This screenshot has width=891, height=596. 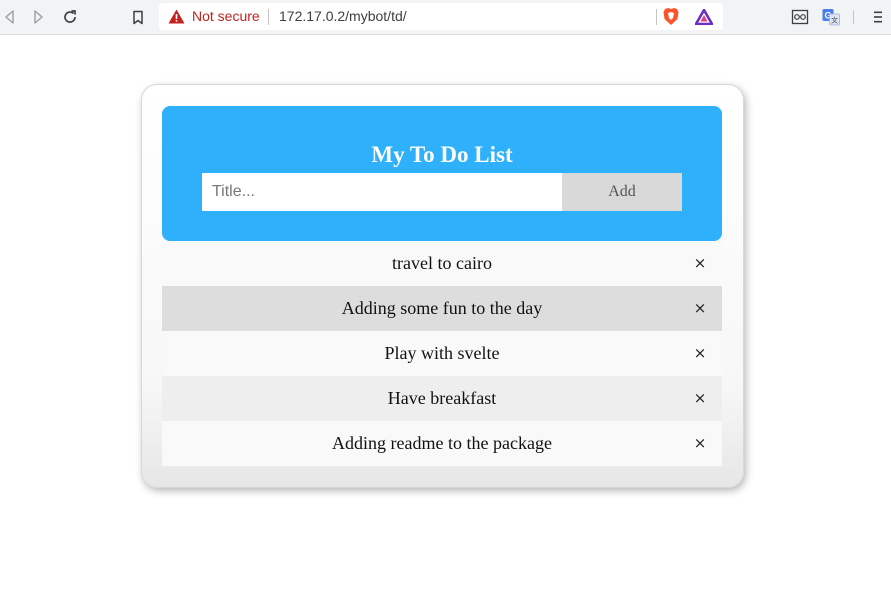 What do you see at coordinates (176, 16) in the screenshot?
I see `warning-triangle-icon` at bounding box center [176, 16].